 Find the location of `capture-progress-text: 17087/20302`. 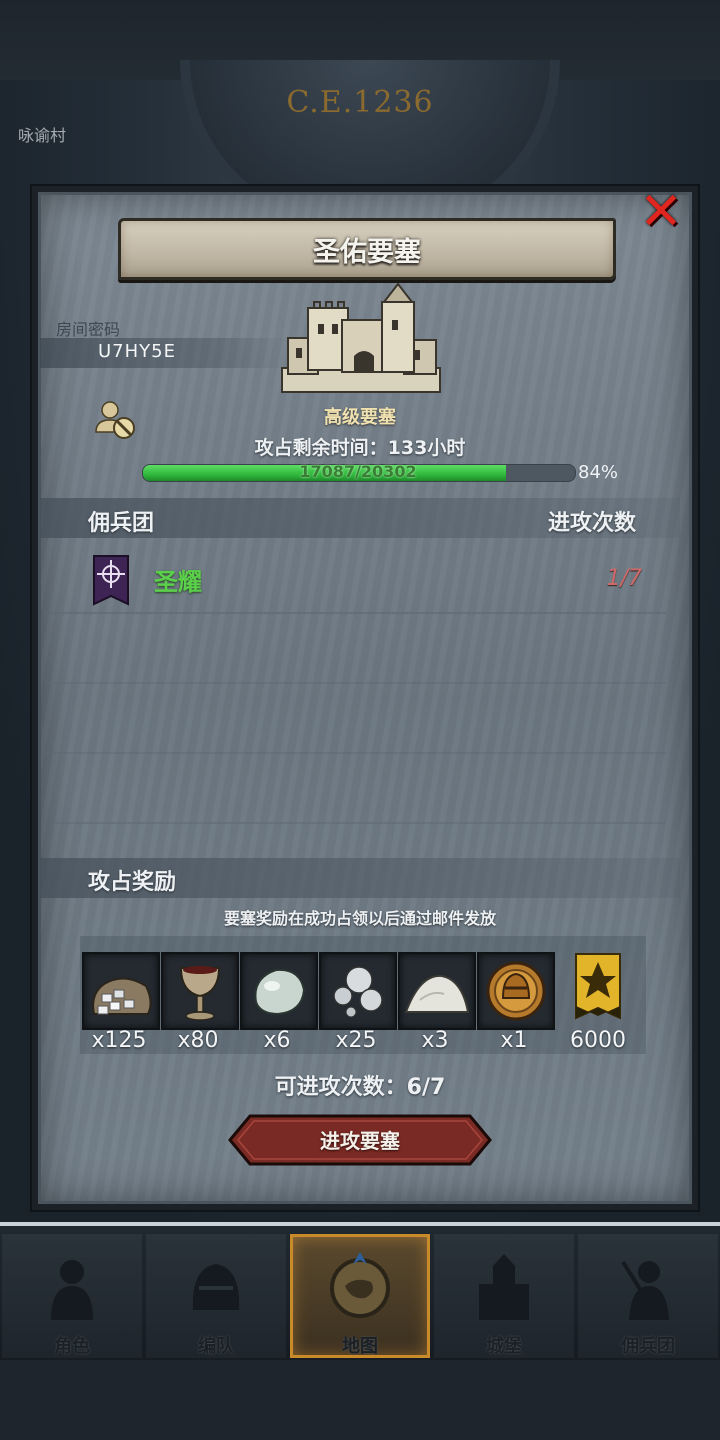

capture-progress-text: 17087/20302 is located at coordinates (358, 471).